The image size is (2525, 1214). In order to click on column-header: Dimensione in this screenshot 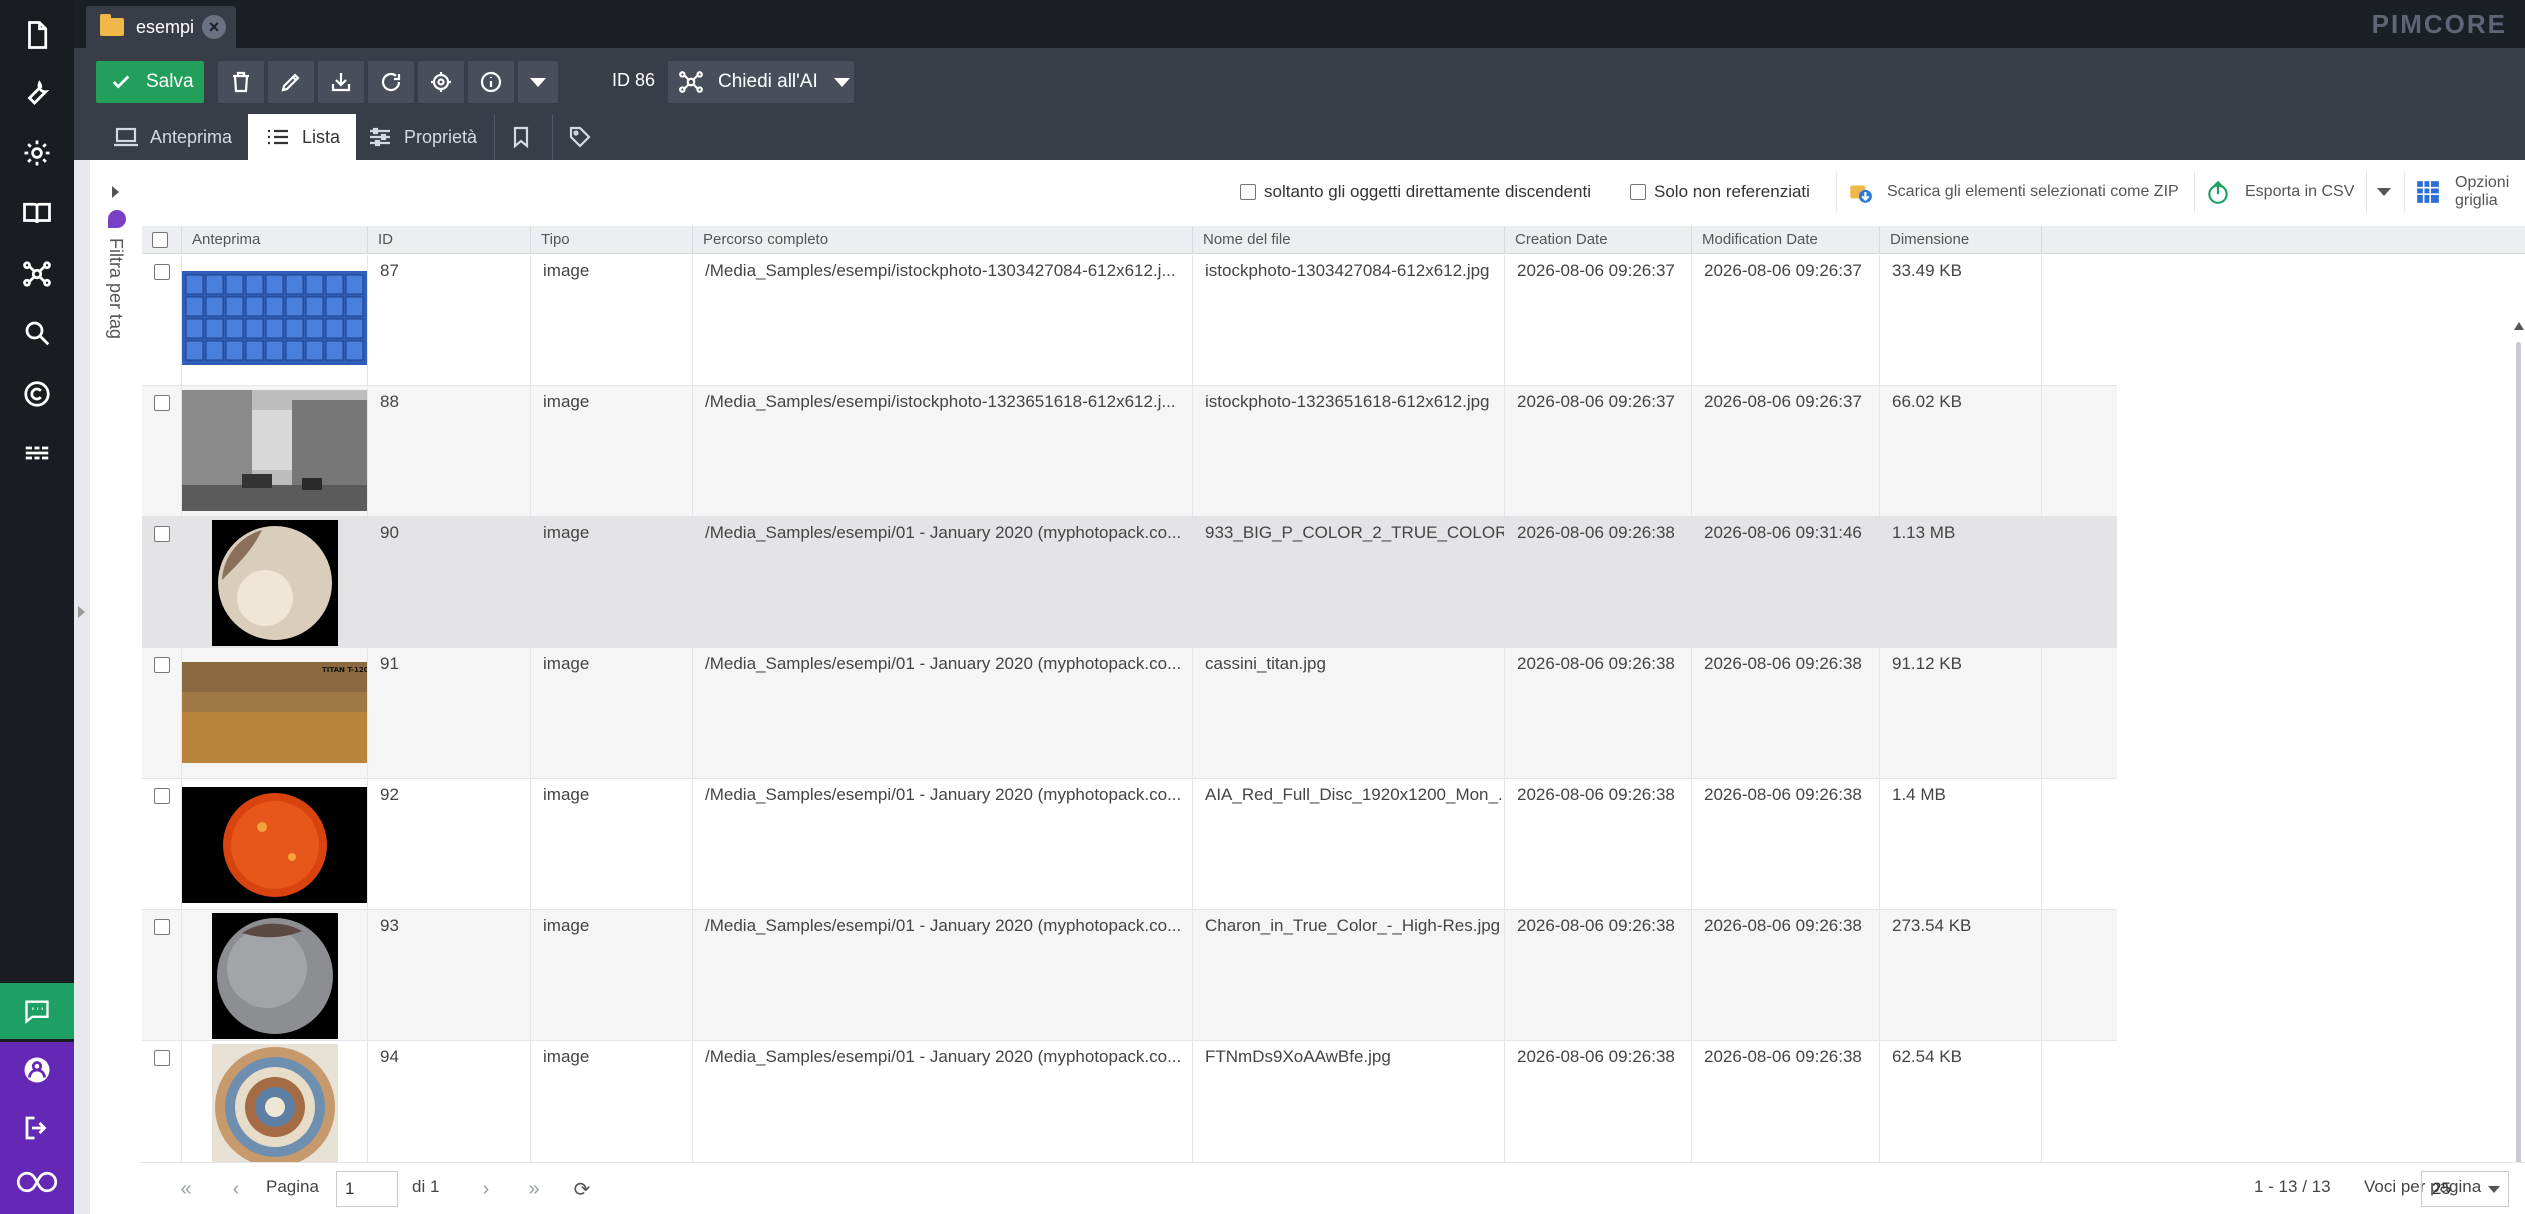, I will do `click(1961, 240)`.